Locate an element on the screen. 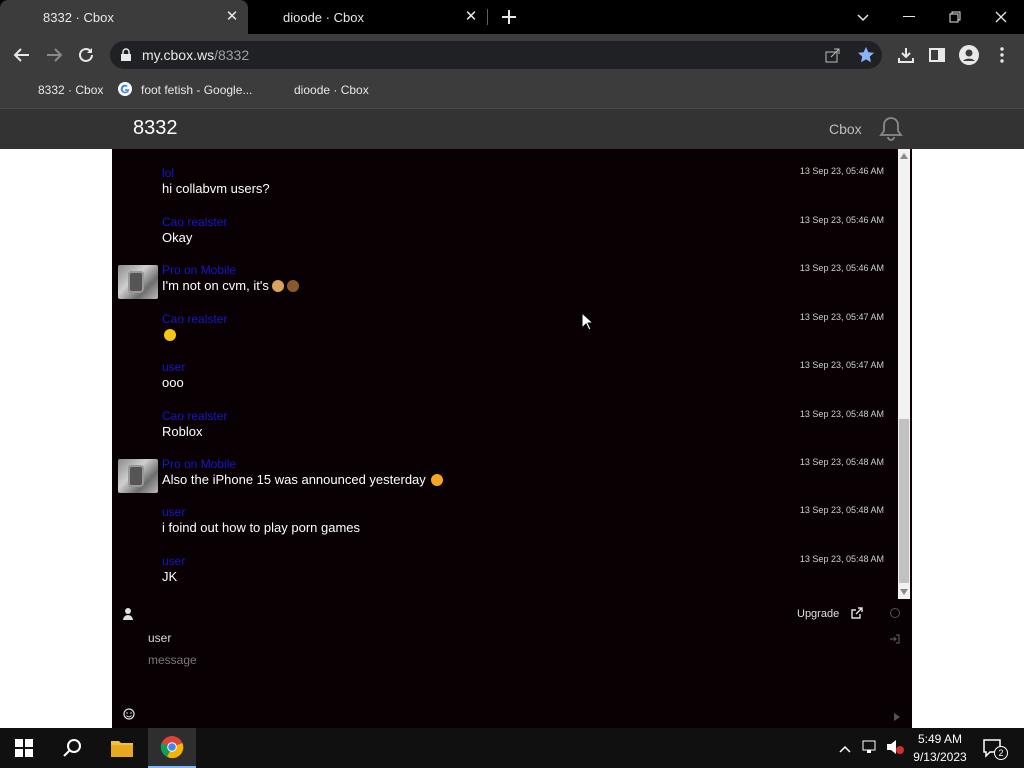 The image size is (1024, 768). message-text-row is located at coordinates (169, 334).